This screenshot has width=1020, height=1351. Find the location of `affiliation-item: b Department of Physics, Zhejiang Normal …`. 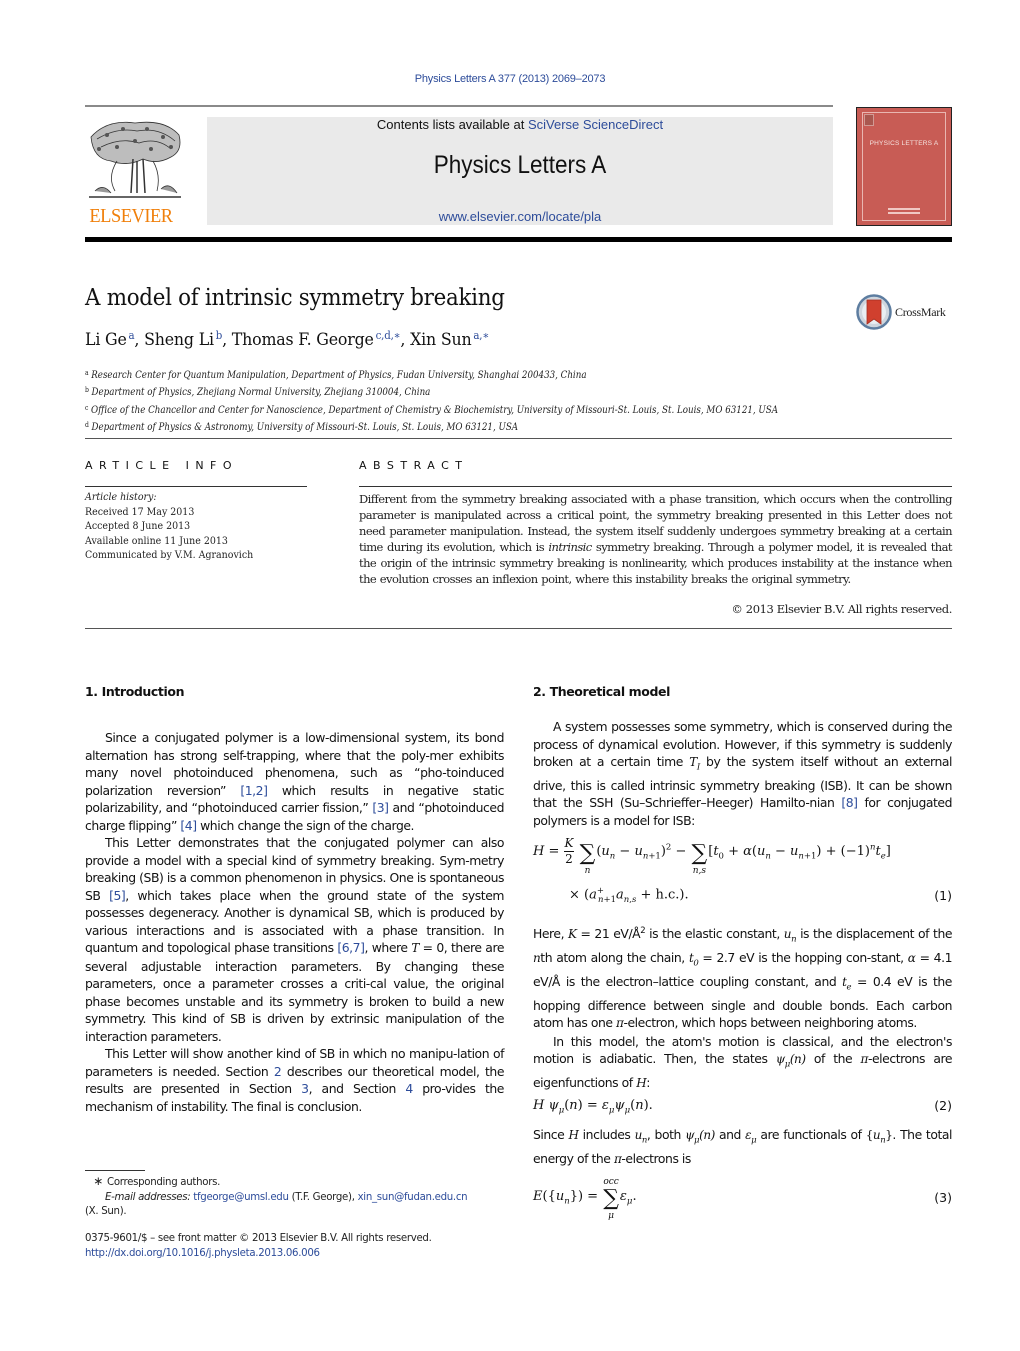

affiliation-item: b Department of Physics, Zhejiang Normal … is located at coordinates (431, 391).